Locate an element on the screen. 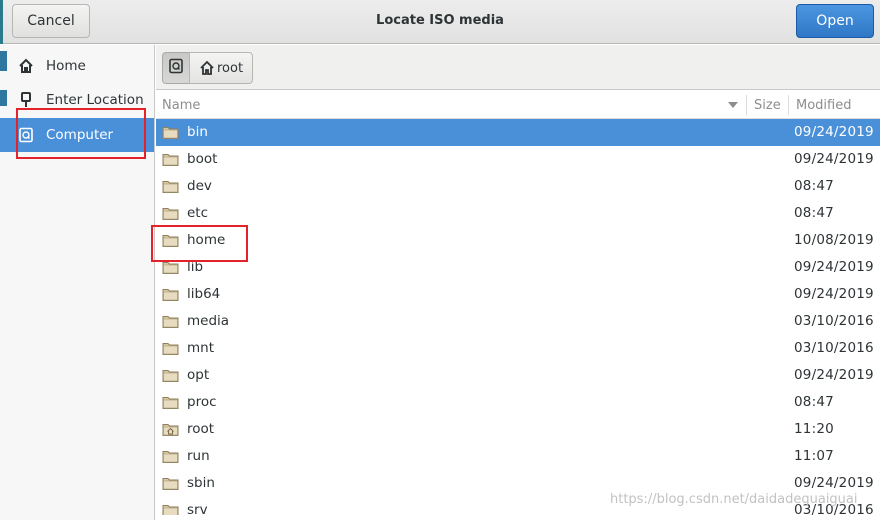 Image resolution: width=880 pixels, height=520 pixels. column-header: Name Size Modified is located at coordinates (518, 105).